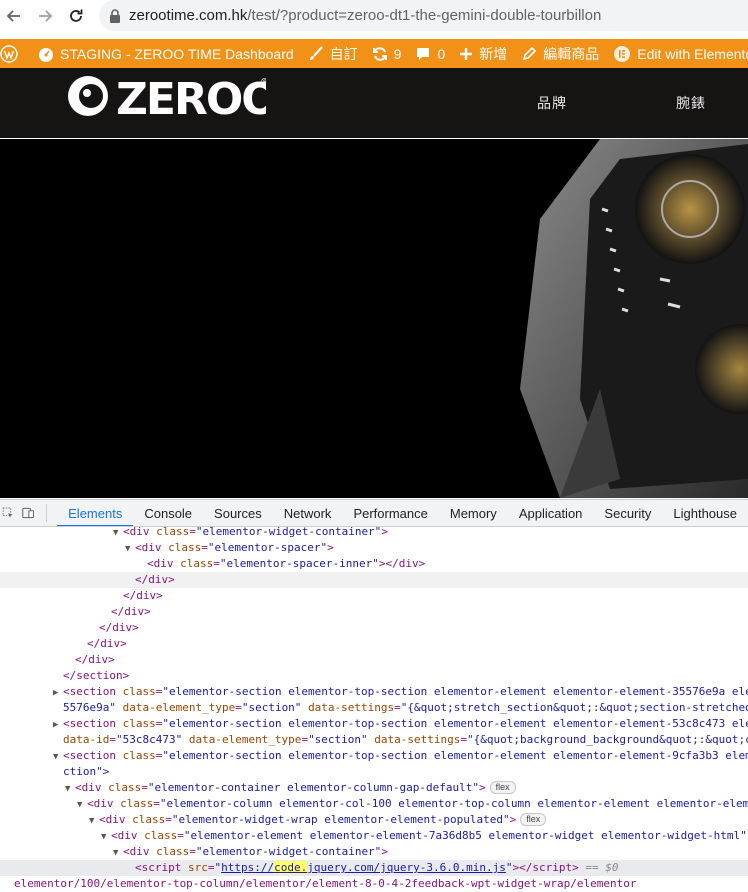  What do you see at coordinates (571, 53) in the screenshot?
I see `edit-product-label: 編輯商品` at bounding box center [571, 53].